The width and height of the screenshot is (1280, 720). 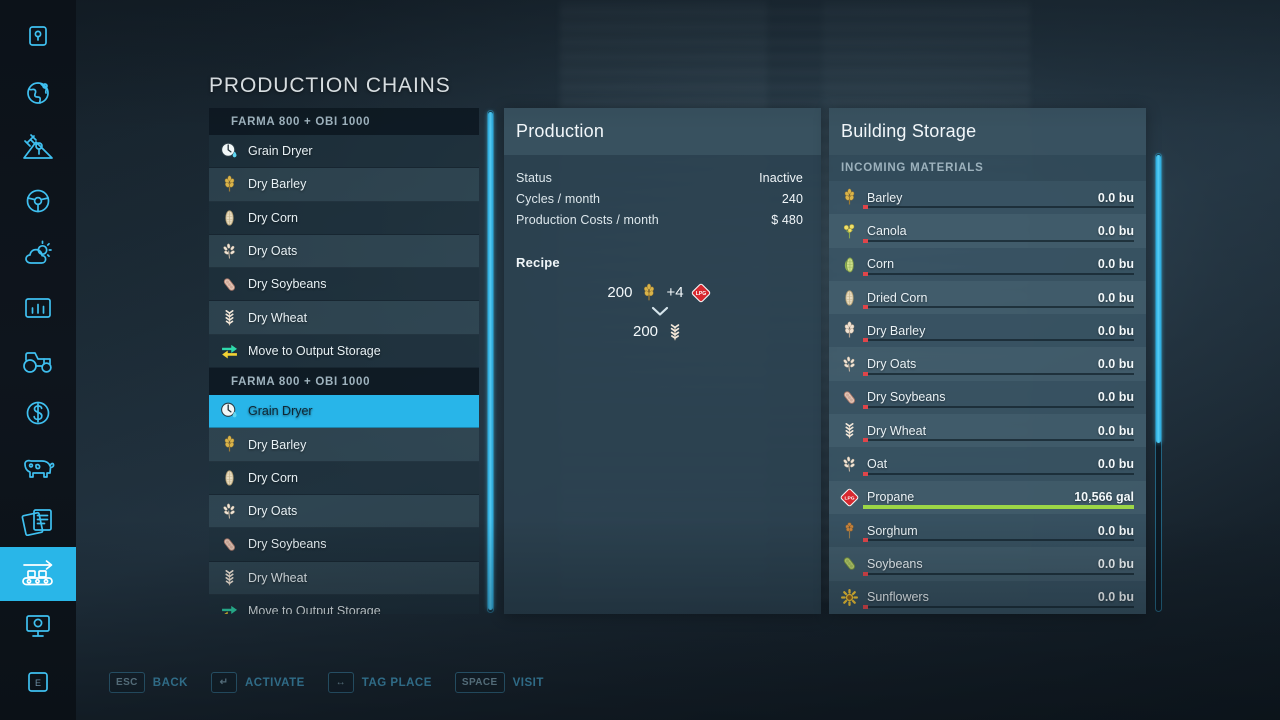 I want to click on storage-row: Dry Soybeans 0.0 bu, so click(x=987, y=397).